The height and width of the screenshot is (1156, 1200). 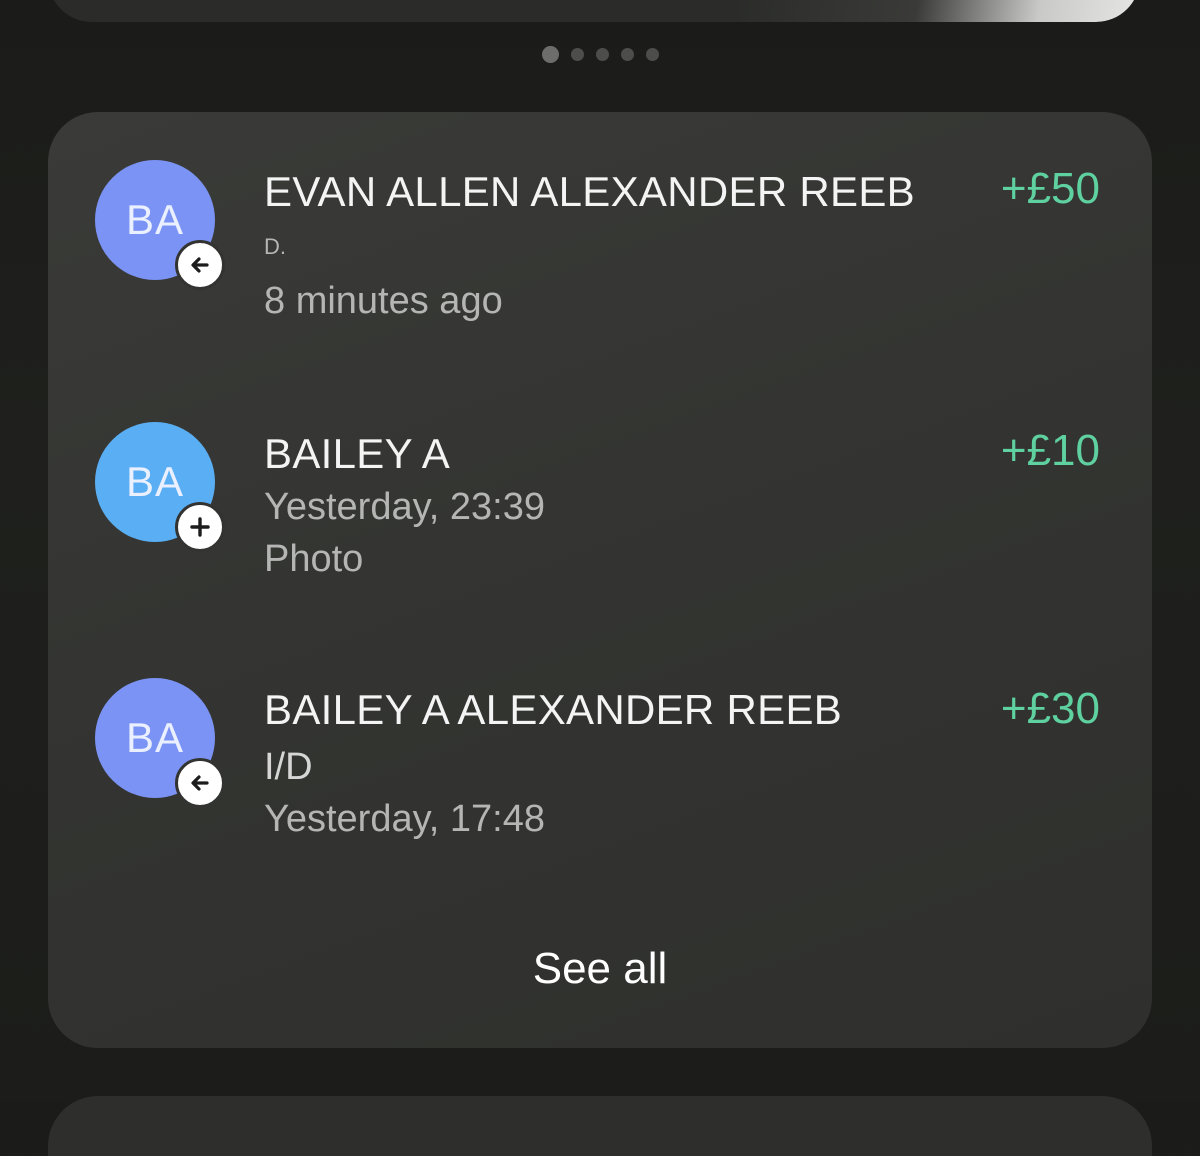 What do you see at coordinates (940, 11) in the screenshot?
I see `card-image` at bounding box center [940, 11].